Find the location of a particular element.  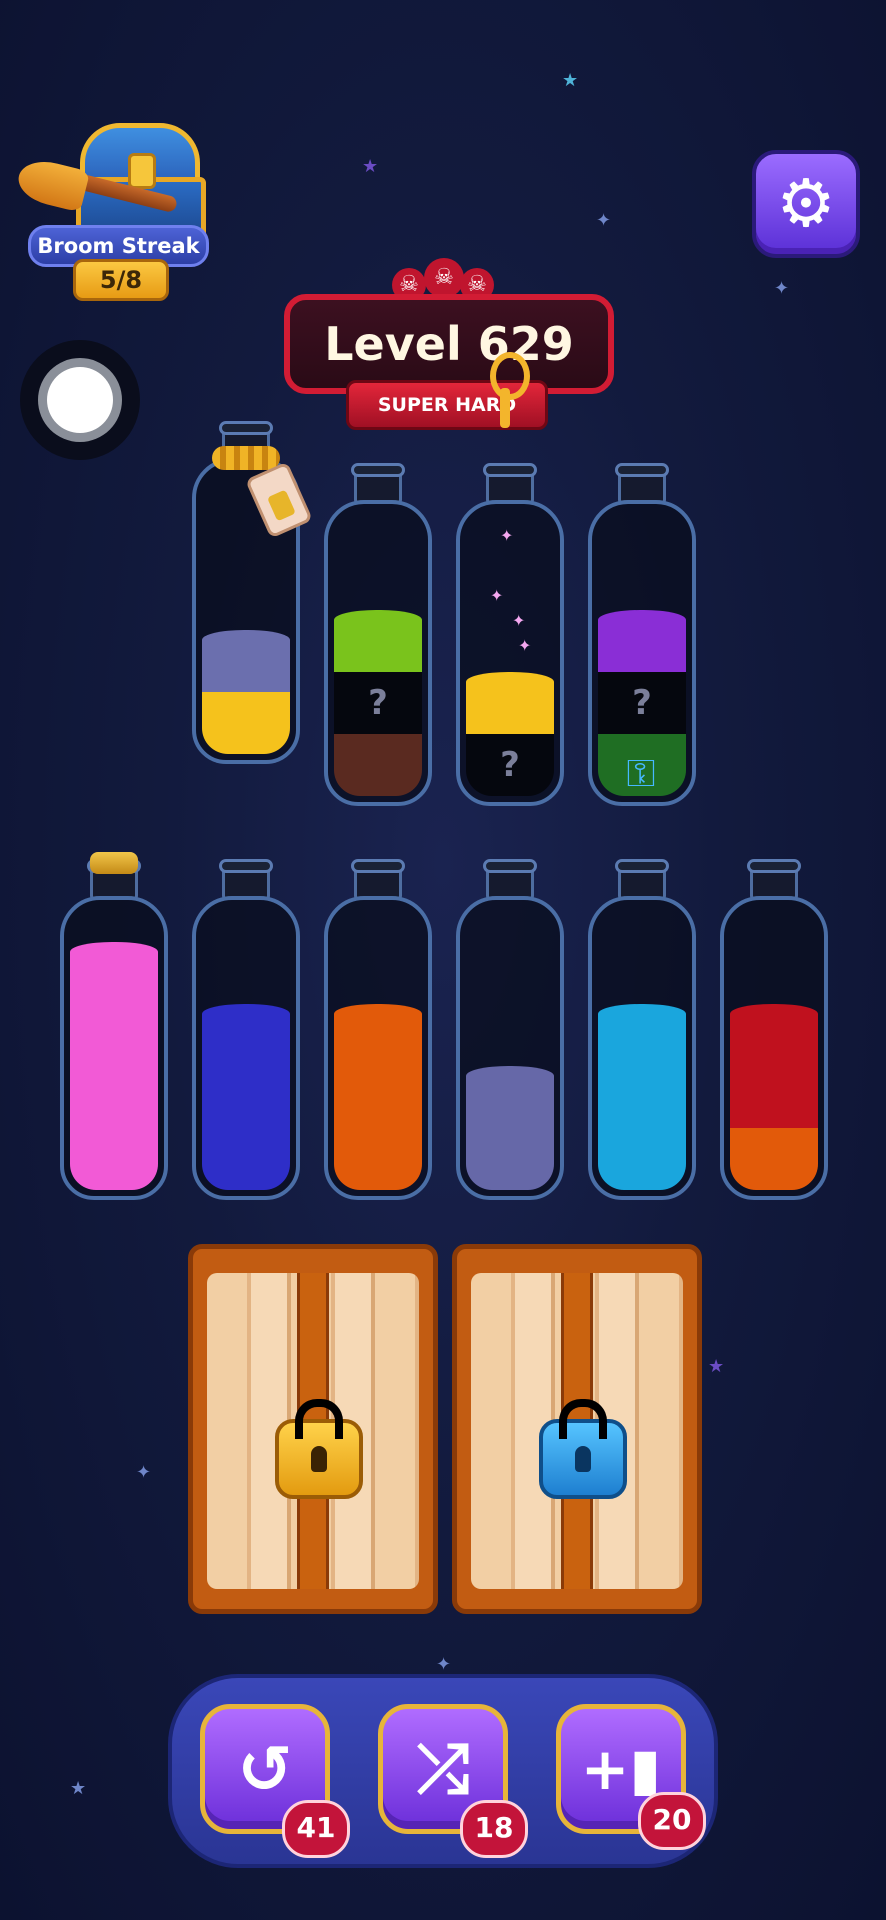

bottle-2: ? is located at coordinates (378, 634).